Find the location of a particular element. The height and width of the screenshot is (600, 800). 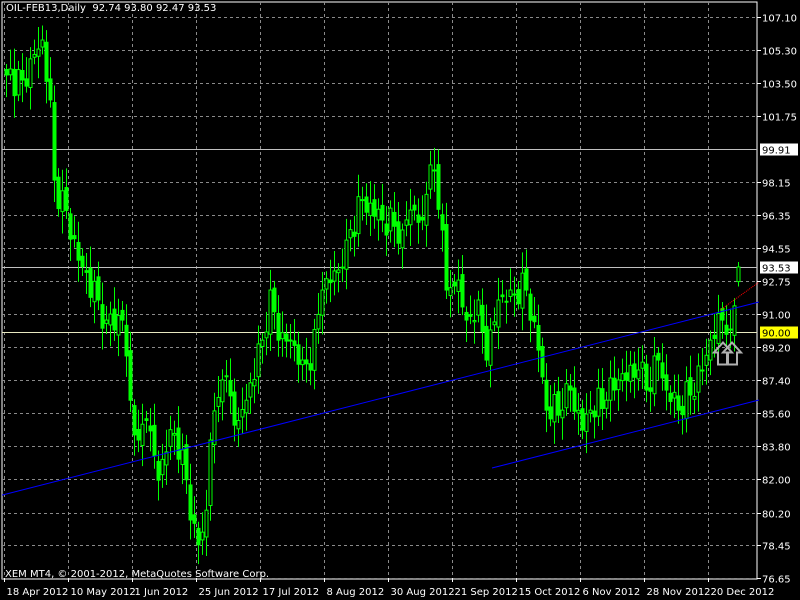

x-tick-label: 17 Jul 2012 is located at coordinates (291, 592).